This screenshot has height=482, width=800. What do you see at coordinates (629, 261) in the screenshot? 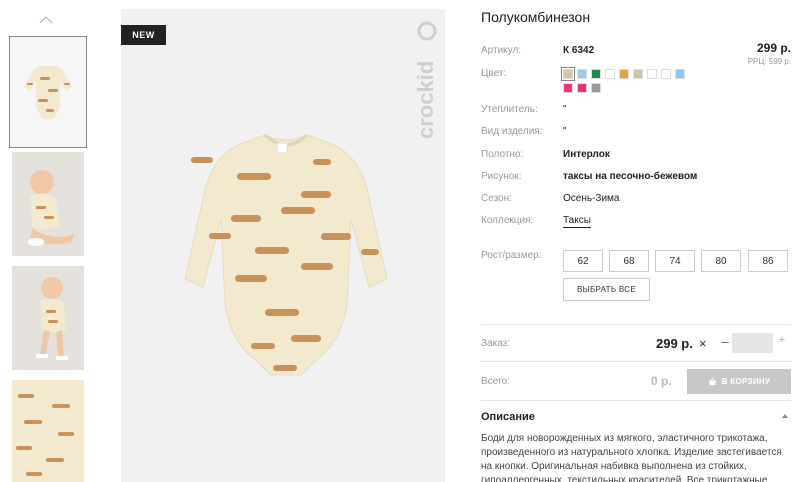
I see `size-option-68: 68` at bounding box center [629, 261].